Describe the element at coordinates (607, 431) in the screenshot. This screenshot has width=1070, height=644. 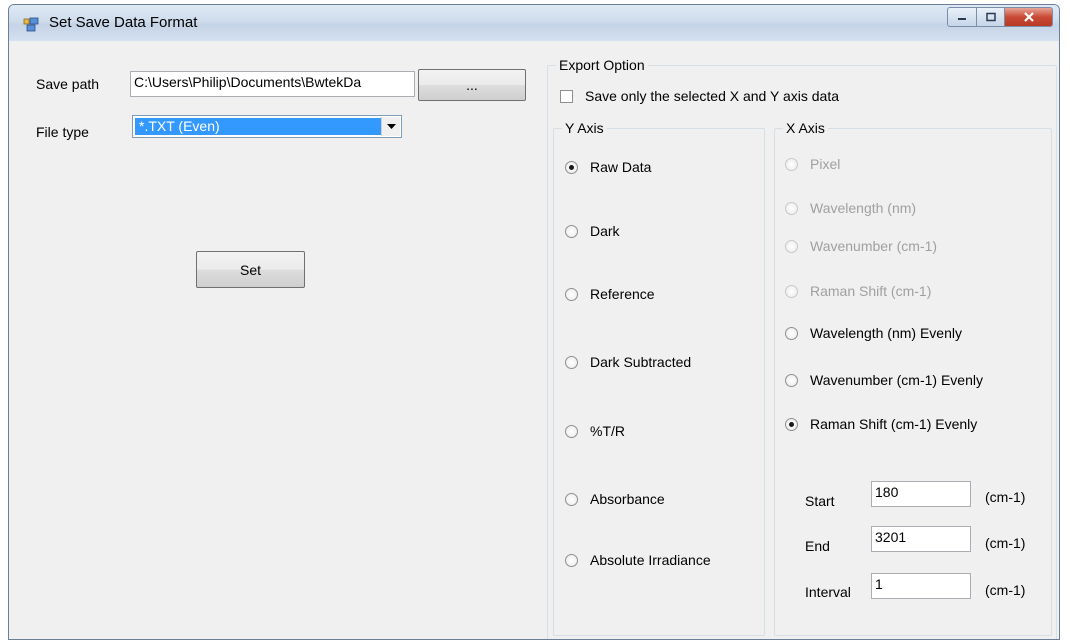
I see `y-axis-option-label: %T/R` at that location.